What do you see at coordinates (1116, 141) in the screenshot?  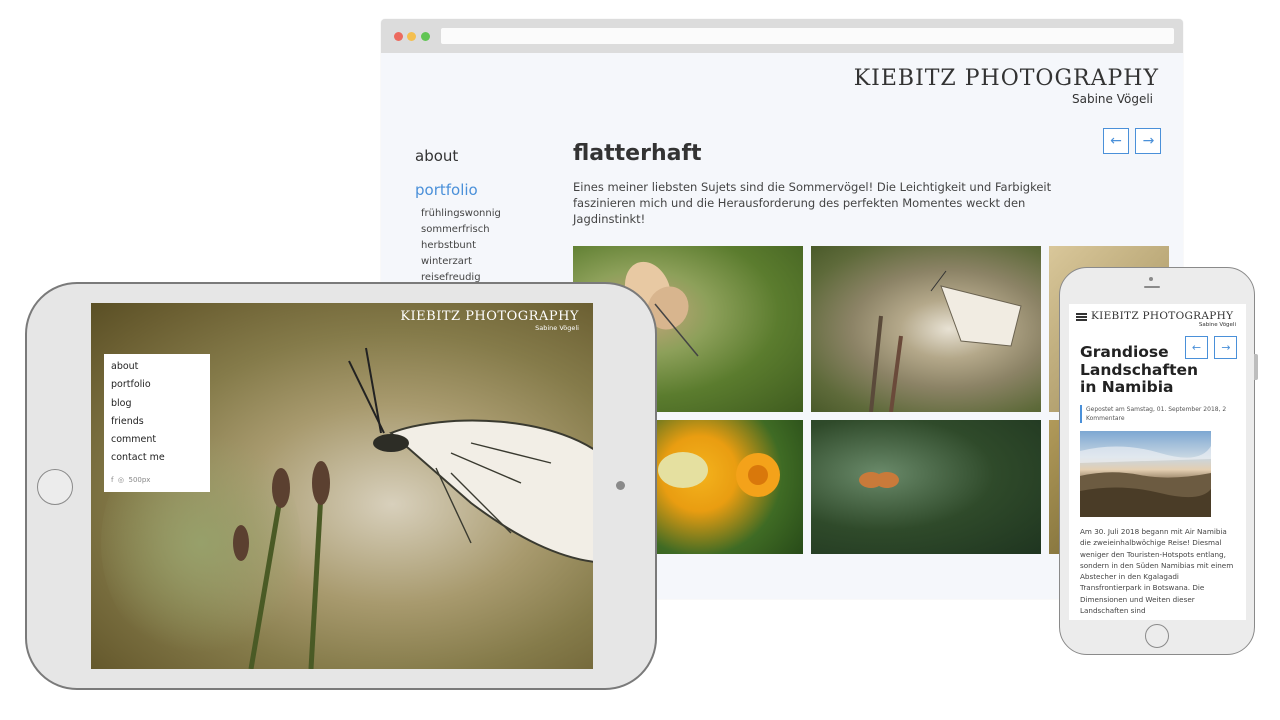 I see `prev-arrow-button: ←` at bounding box center [1116, 141].